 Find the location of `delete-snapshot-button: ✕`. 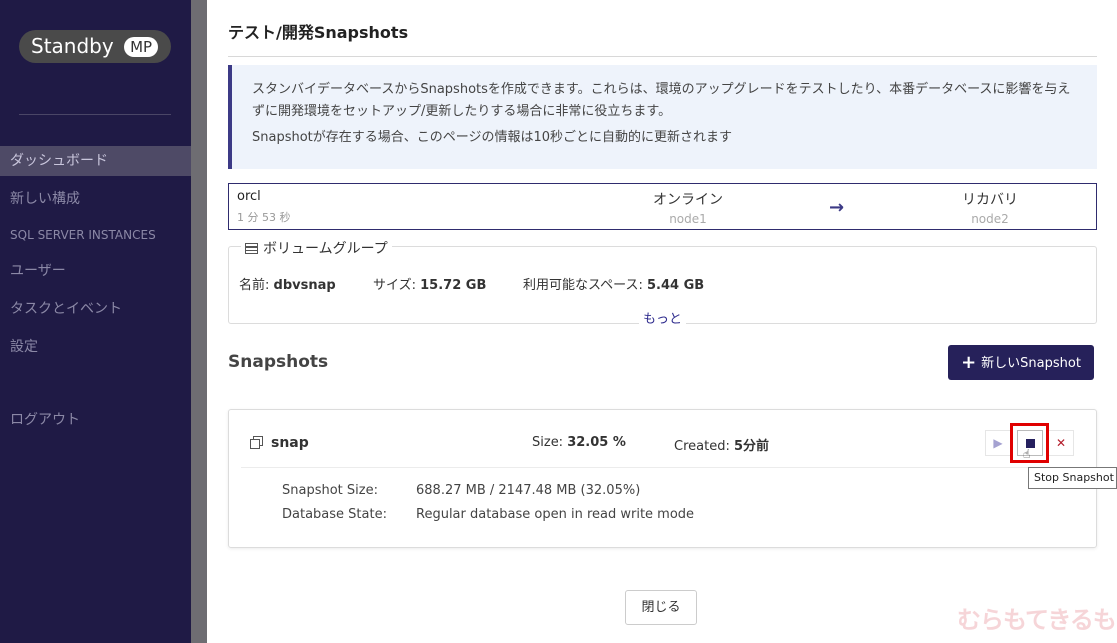

delete-snapshot-button: ✕ is located at coordinates (1061, 443).